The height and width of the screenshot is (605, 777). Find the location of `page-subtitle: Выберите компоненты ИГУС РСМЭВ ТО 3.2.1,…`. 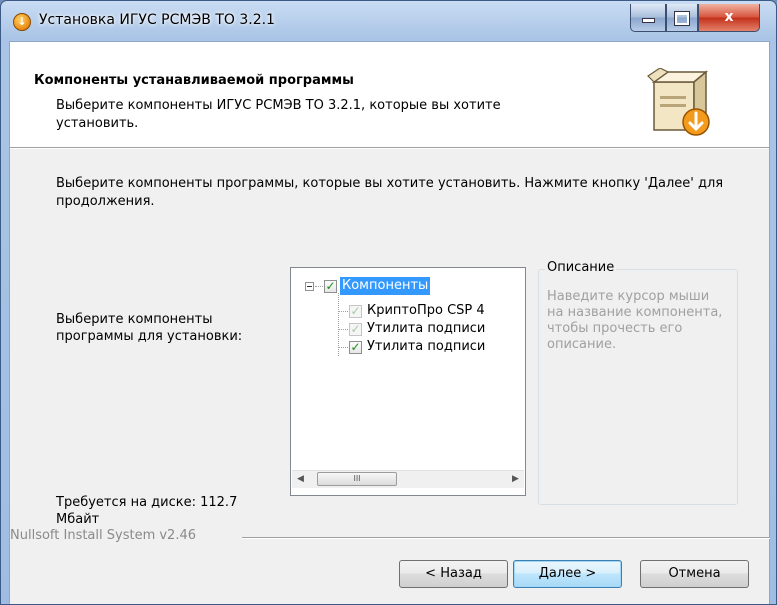

page-subtitle: Выберите компоненты ИГУС РСМЭВ ТО 3.2.1,… is located at coordinates (278, 114).